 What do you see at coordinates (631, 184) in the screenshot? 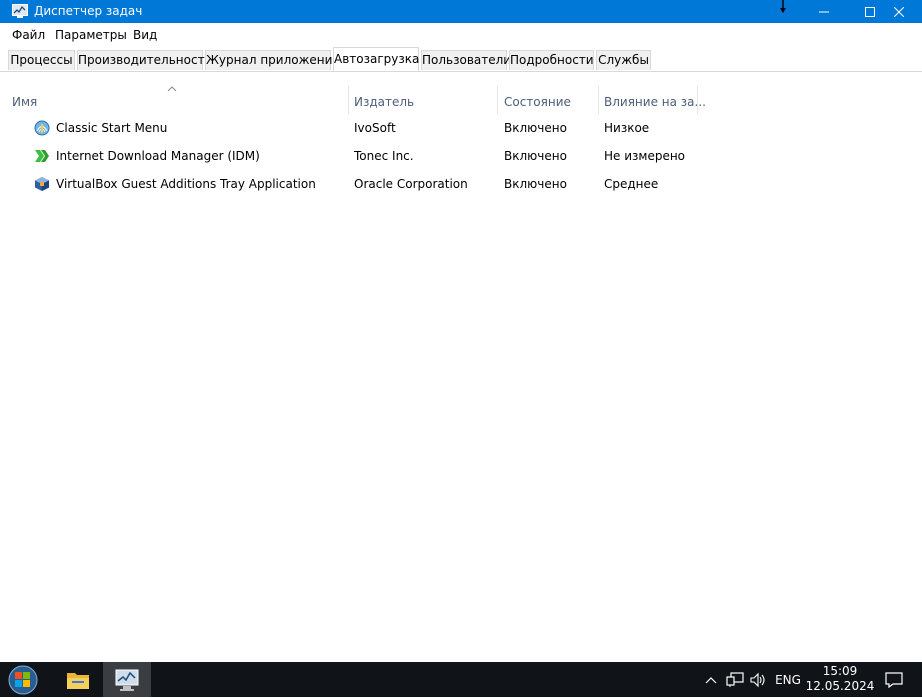
I see `row-impact: Среднее` at bounding box center [631, 184].